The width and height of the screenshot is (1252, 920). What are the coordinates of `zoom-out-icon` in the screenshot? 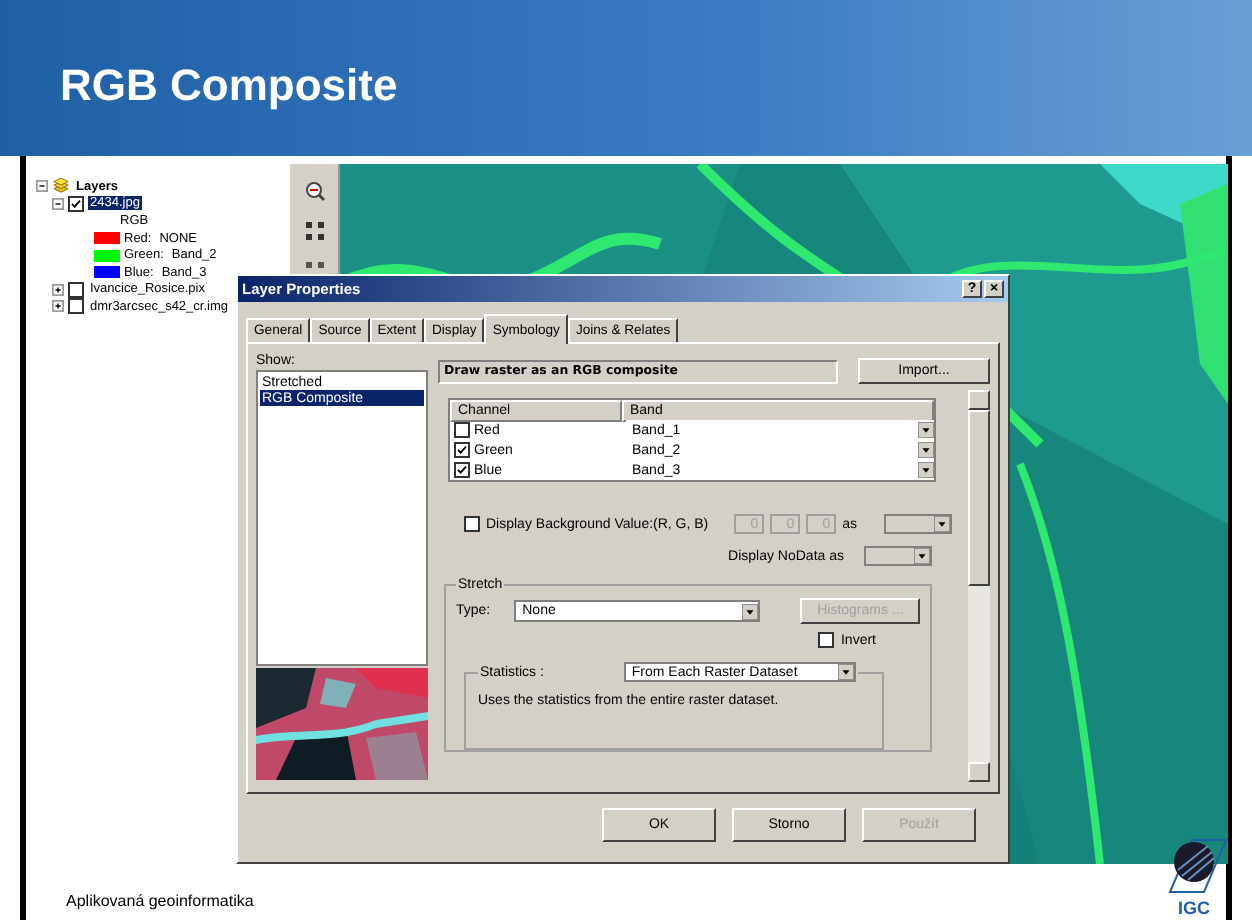 It's located at (314, 191).